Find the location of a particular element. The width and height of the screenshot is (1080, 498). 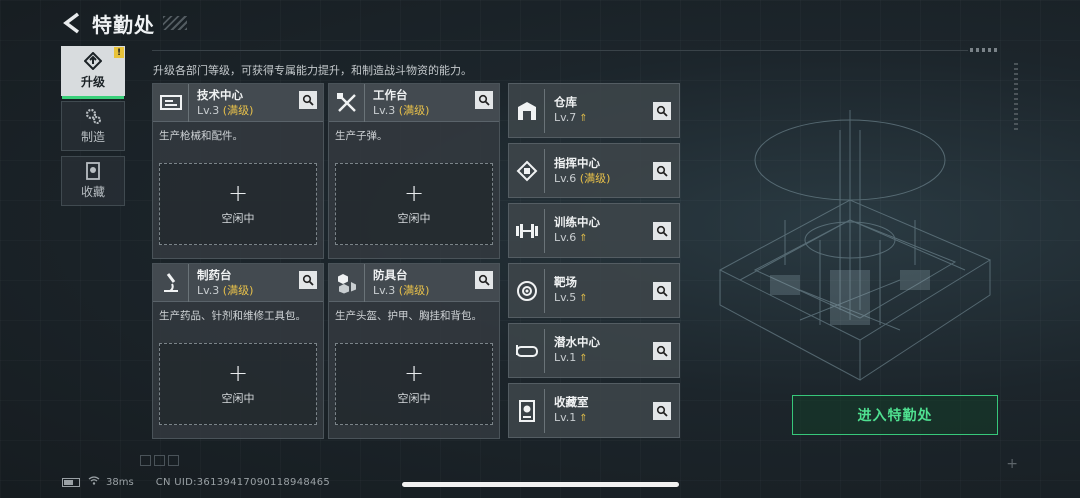

back-arrow-icon is located at coordinates (71, 23).